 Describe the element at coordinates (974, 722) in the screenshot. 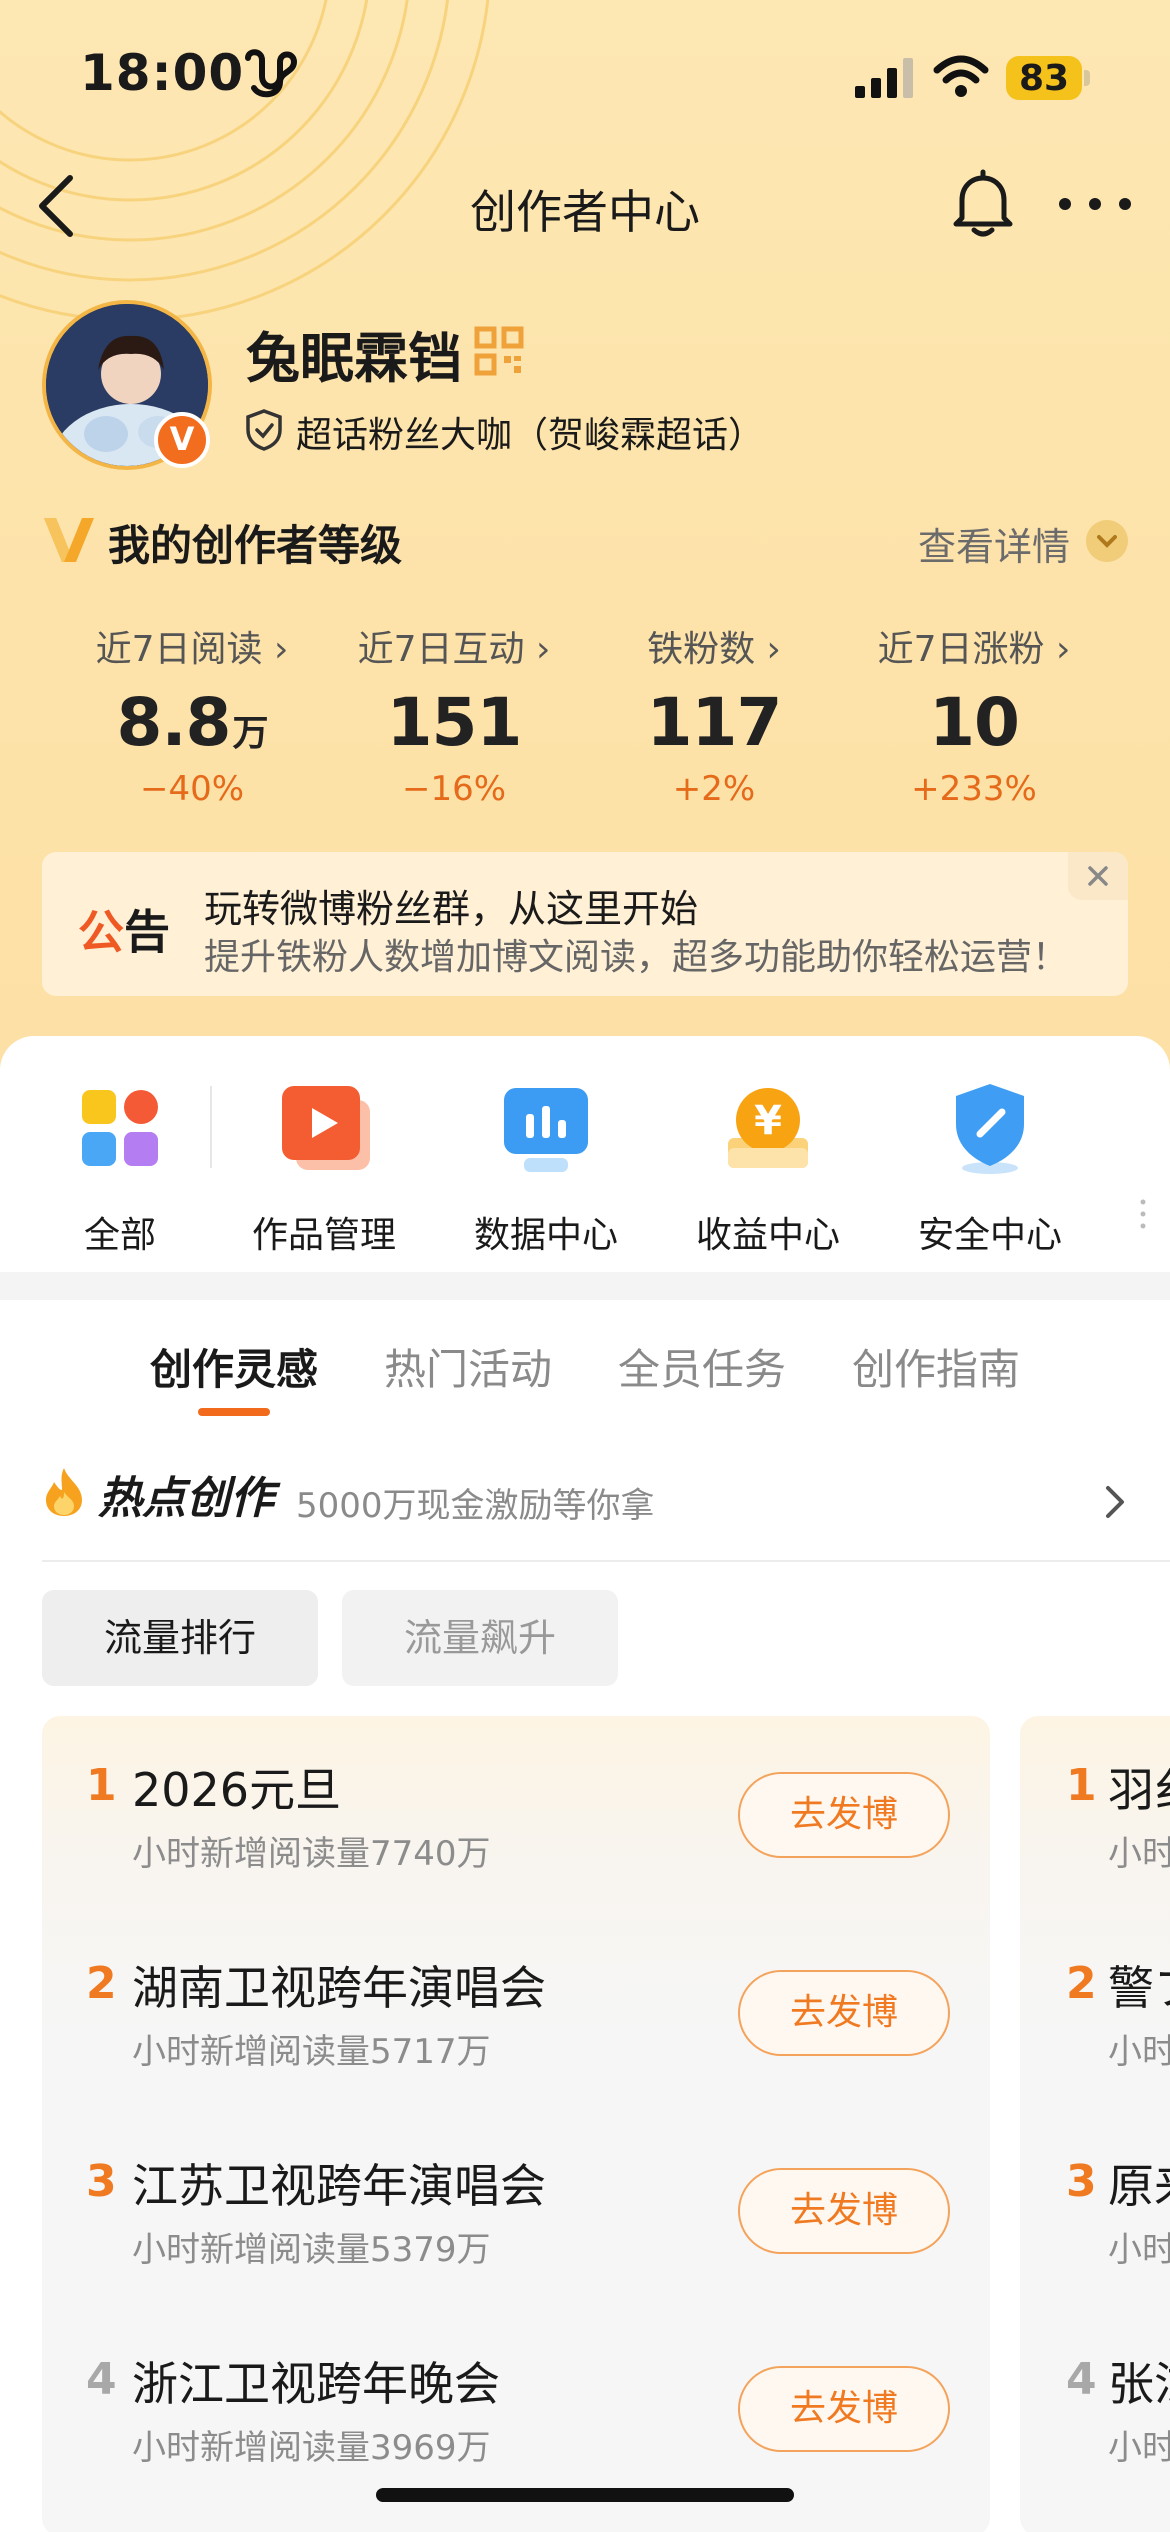

I see `stat-value: 10` at that location.